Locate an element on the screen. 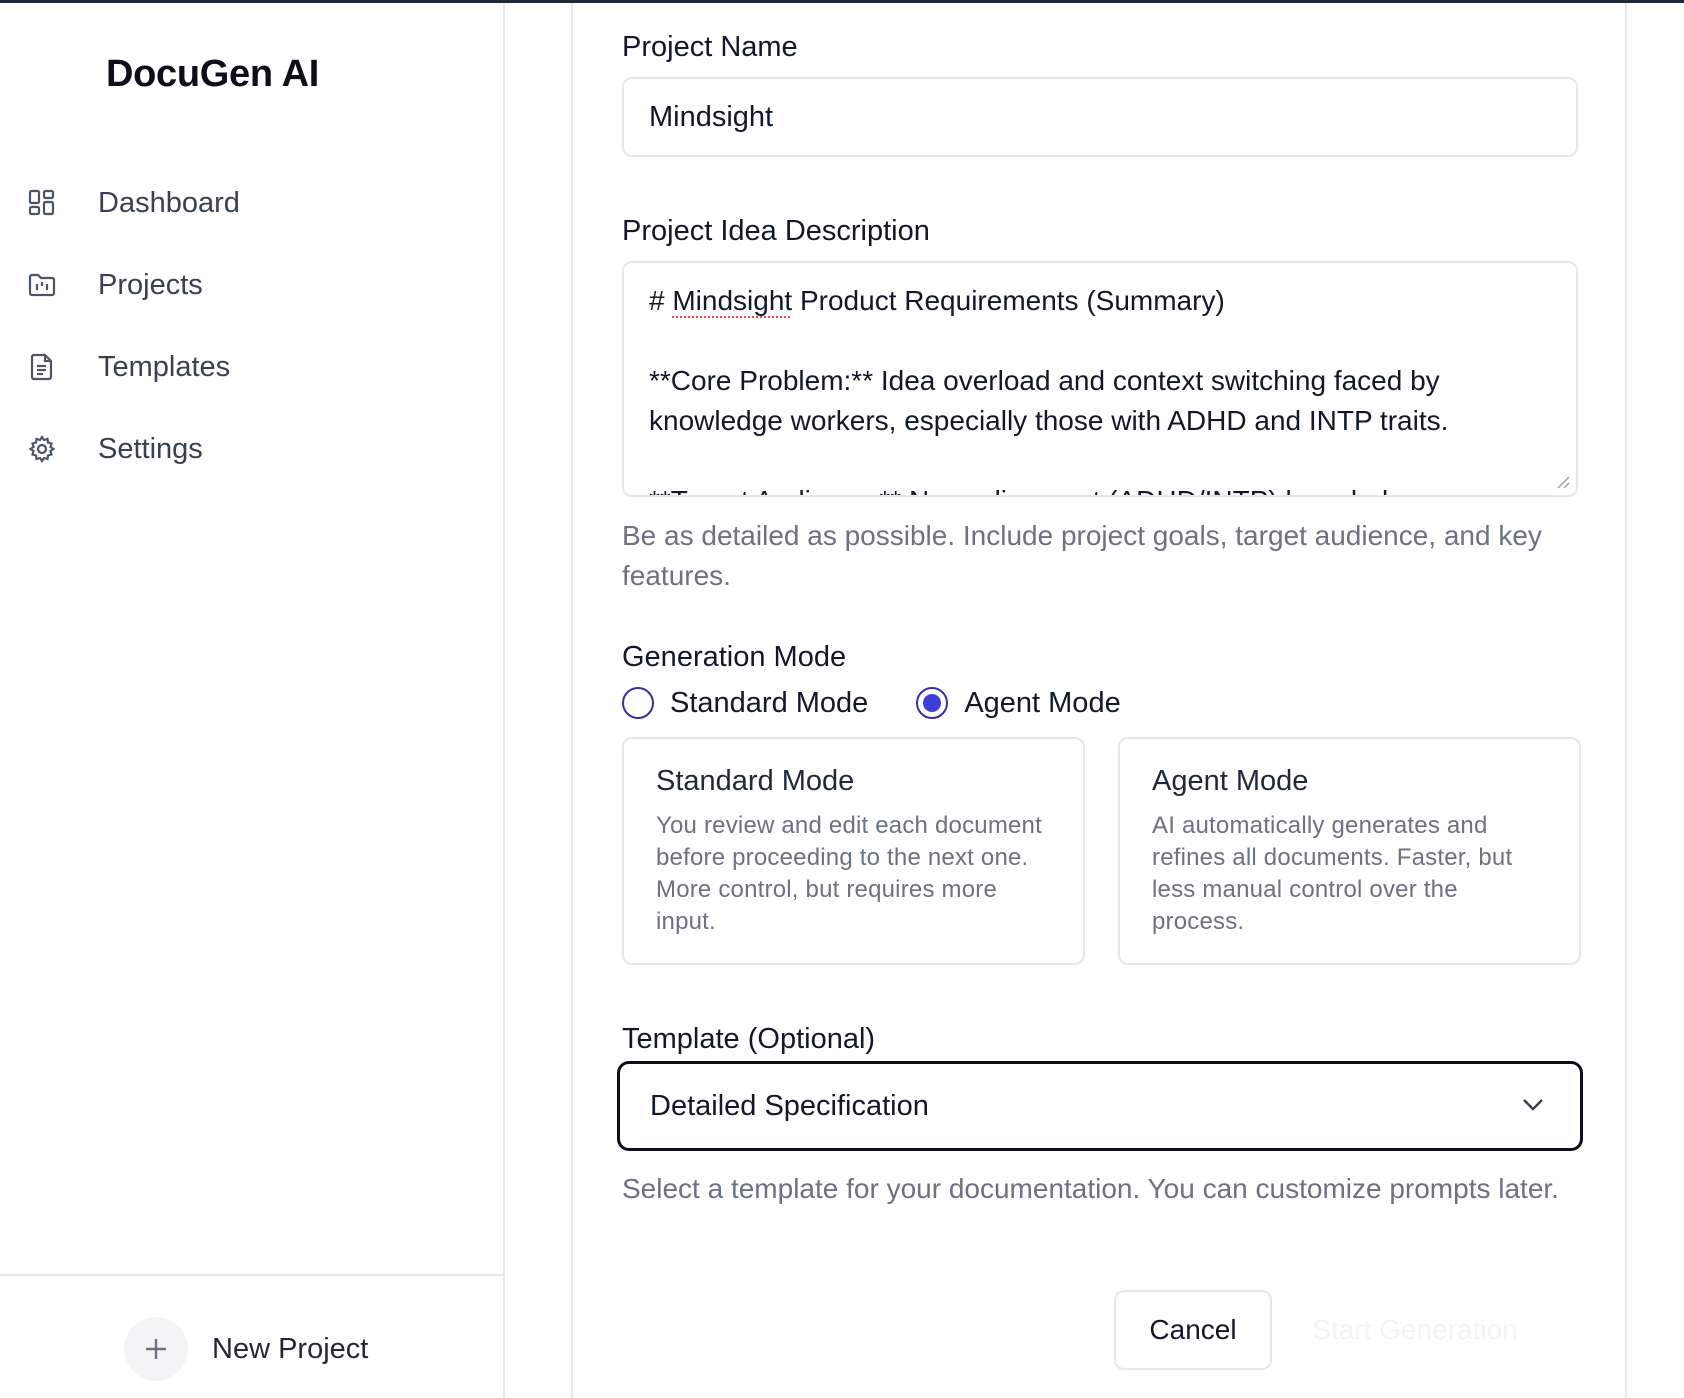  brand-logo: DocuGen AI is located at coordinates (212, 74).